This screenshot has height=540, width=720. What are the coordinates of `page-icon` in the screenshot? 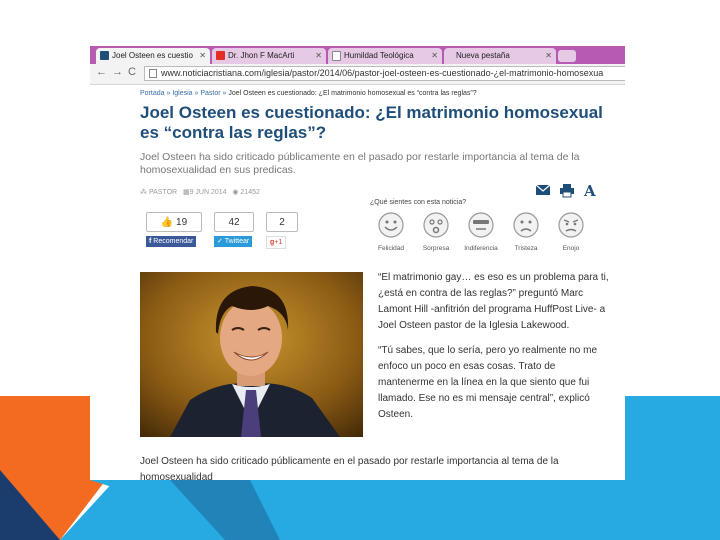 It's located at (336, 55).